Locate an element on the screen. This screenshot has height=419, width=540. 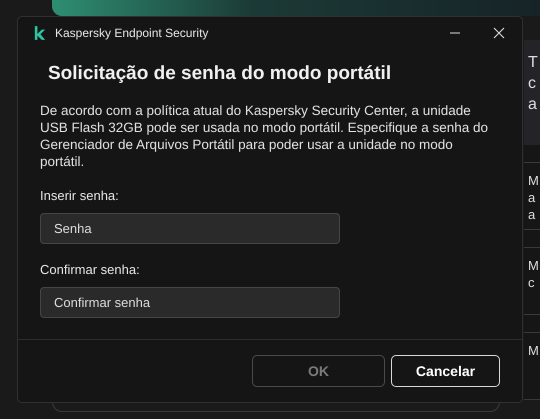
logo-icon is located at coordinates (40, 33).